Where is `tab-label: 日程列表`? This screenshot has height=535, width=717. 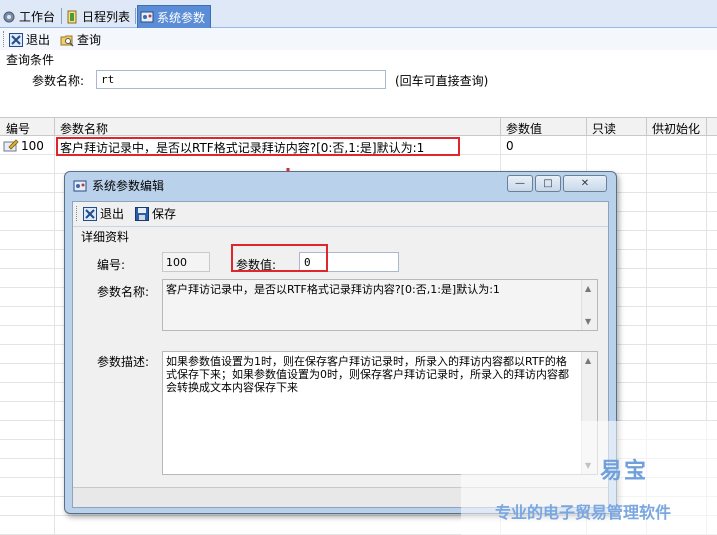 tab-label: 日程列表 is located at coordinates (106, 17).